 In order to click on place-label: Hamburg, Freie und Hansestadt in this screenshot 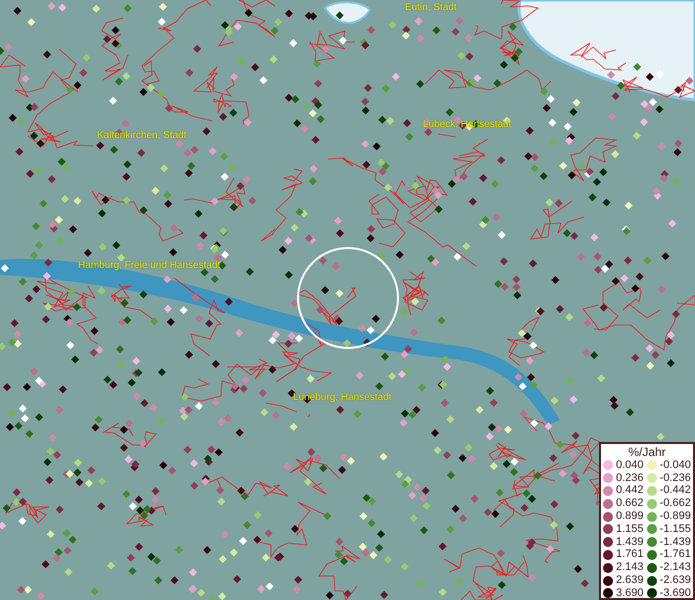, I will do `click(149, 266)`.